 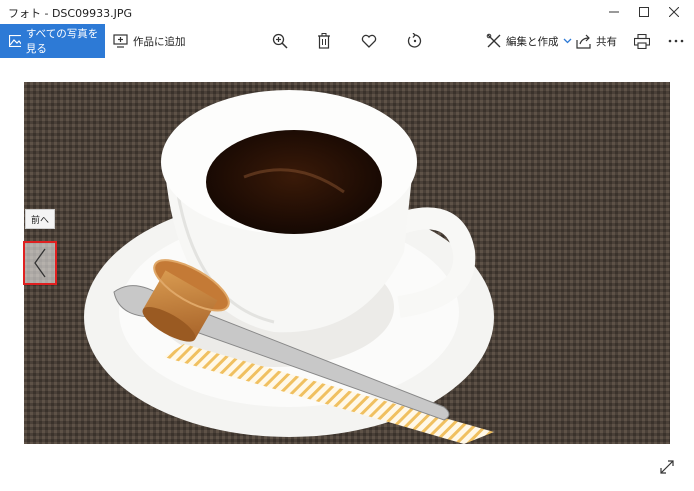 I want to click on share-icon, so click(x=583, y=41).